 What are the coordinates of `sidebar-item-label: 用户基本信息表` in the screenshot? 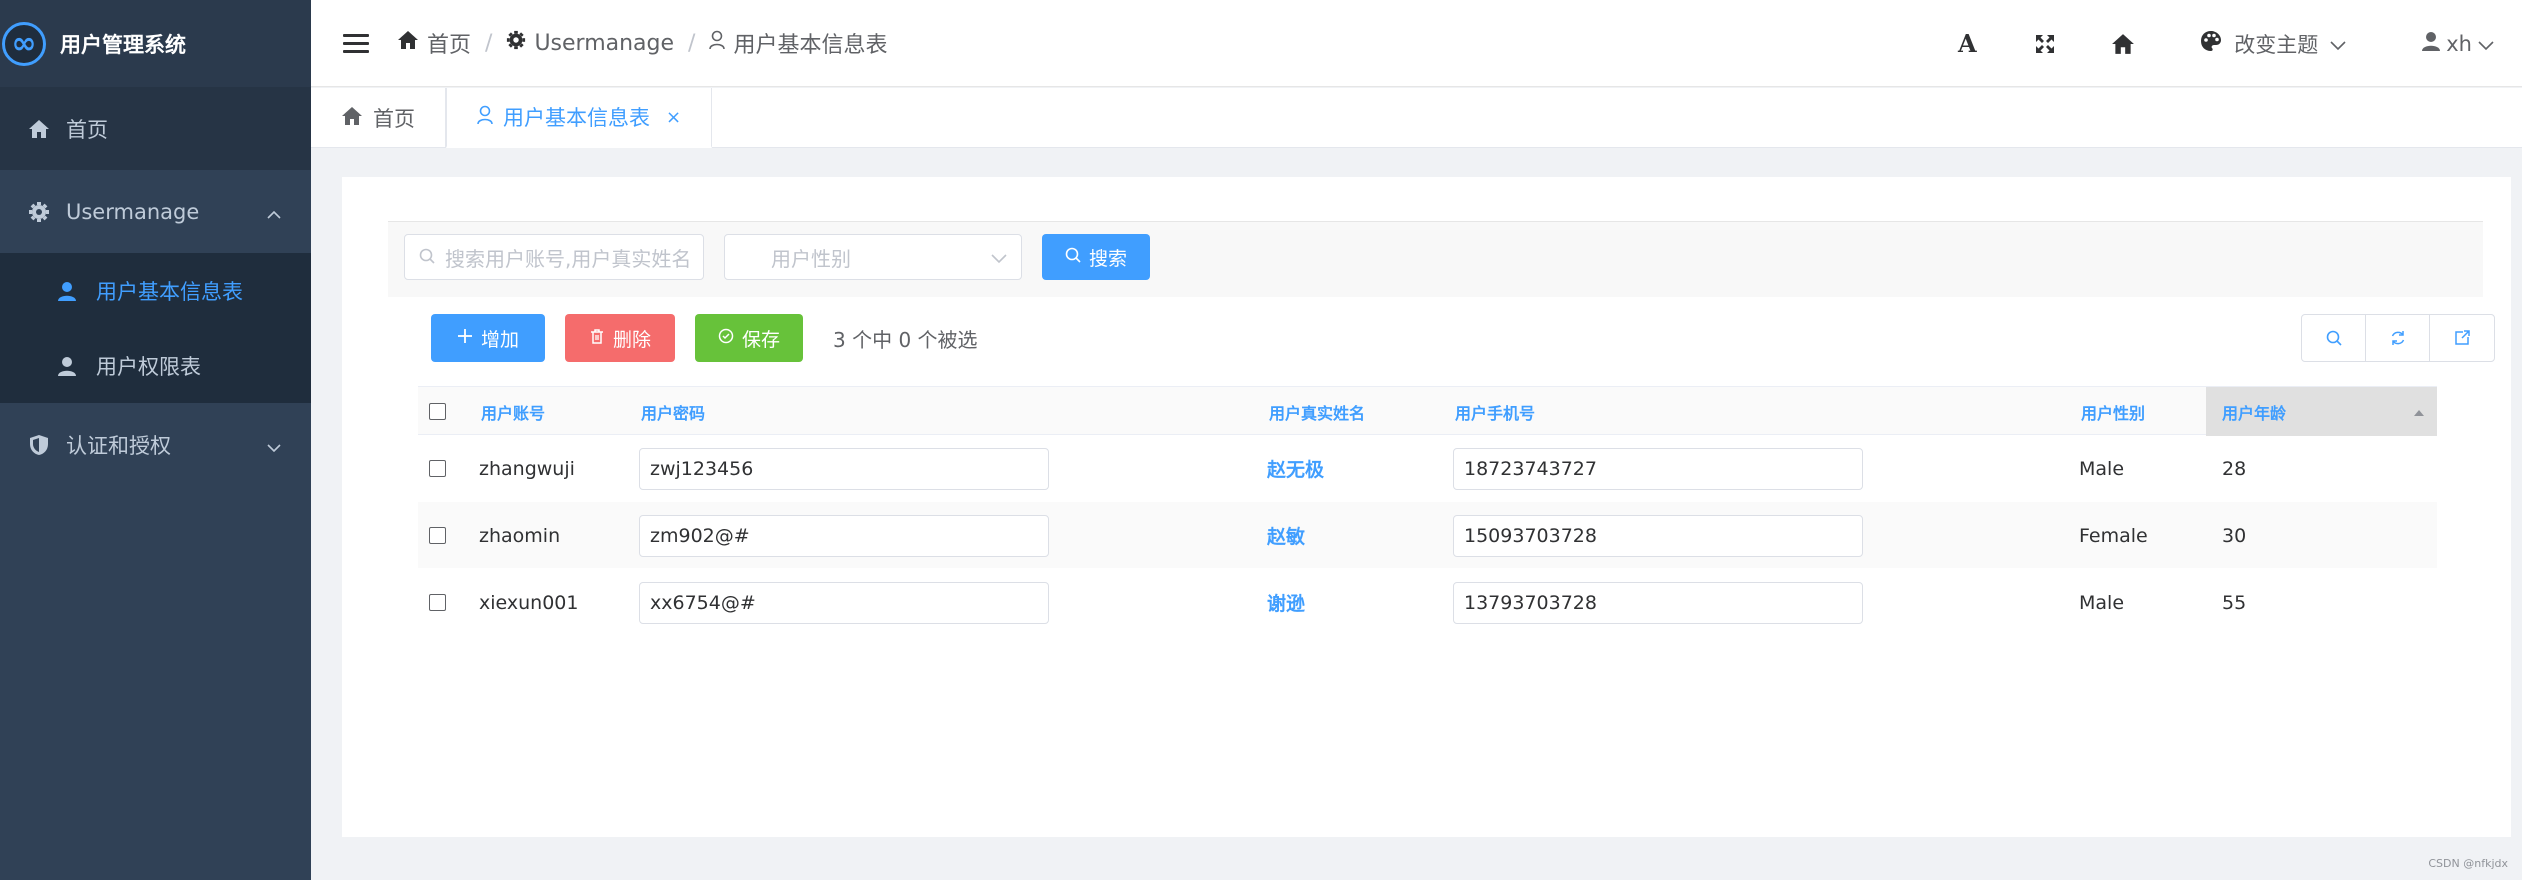 It's located at (169, 291).